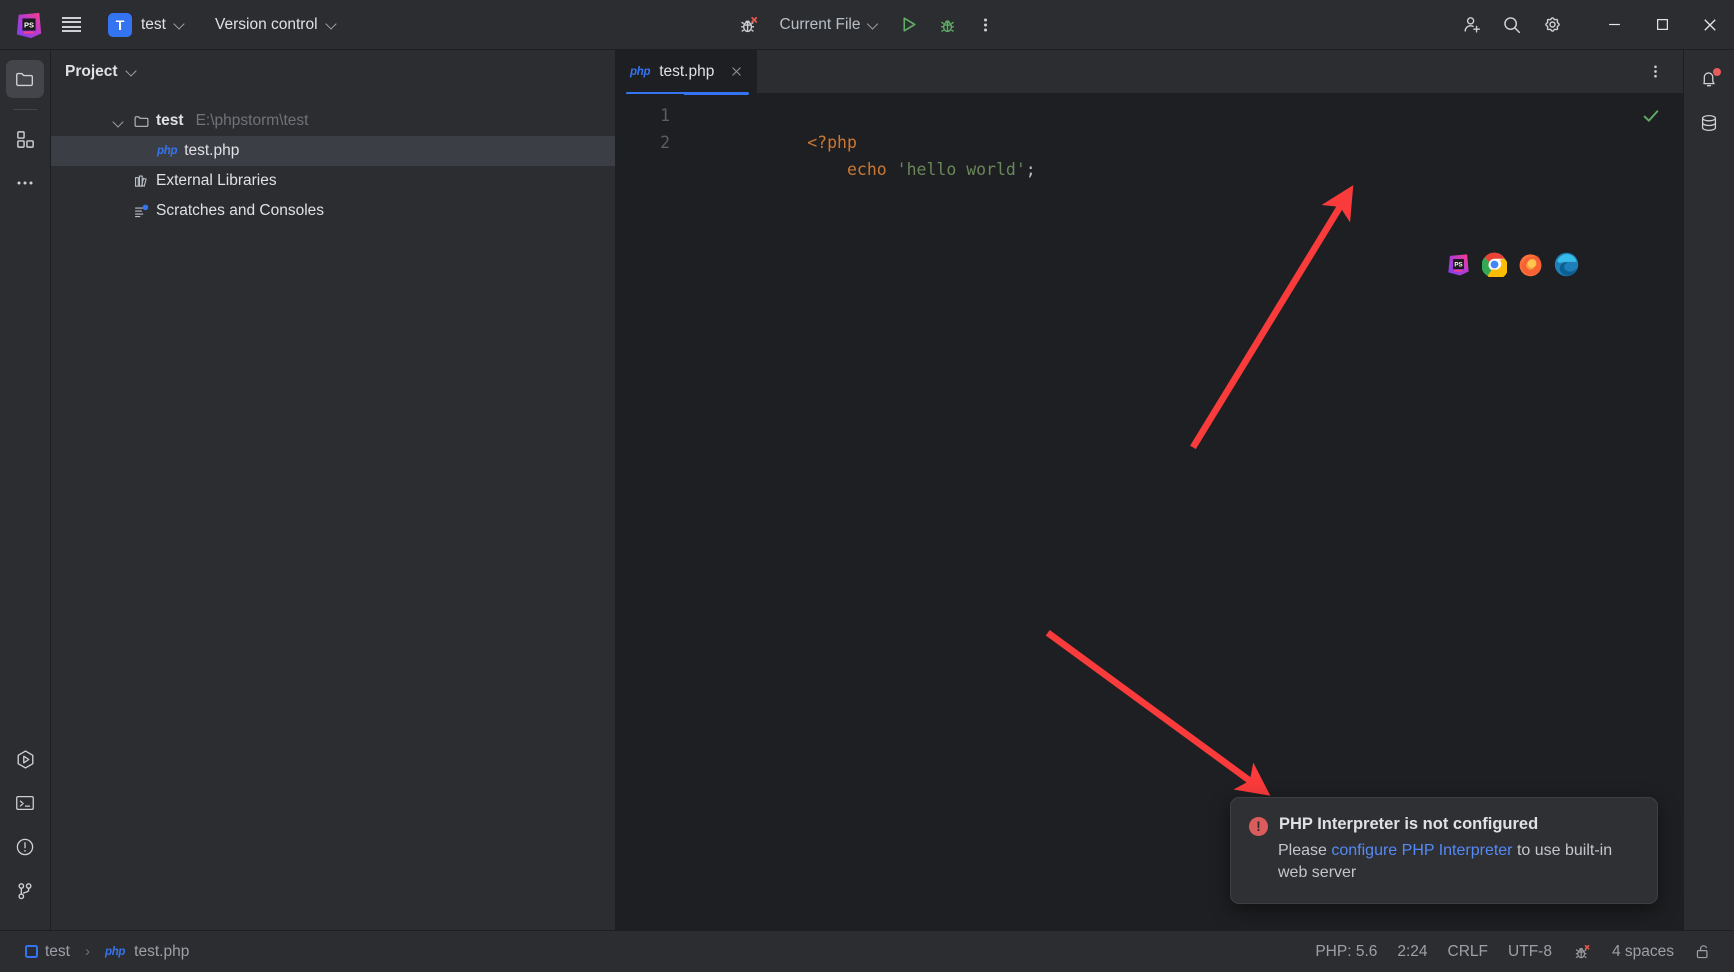  Describe the element at coordinates (31, 951) in the screenshot. I see `module-icon` at that location.